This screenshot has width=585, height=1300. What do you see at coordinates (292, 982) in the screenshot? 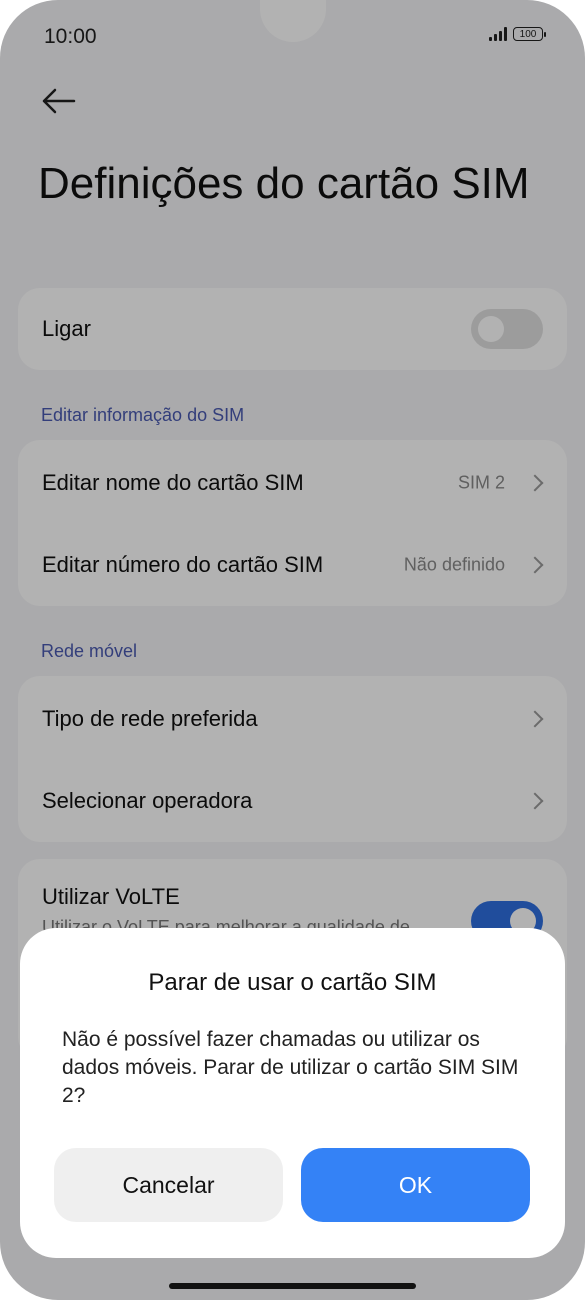
I see `dialog-title: Parar de usar o cartão SIM` at bounding box center [292, 982].